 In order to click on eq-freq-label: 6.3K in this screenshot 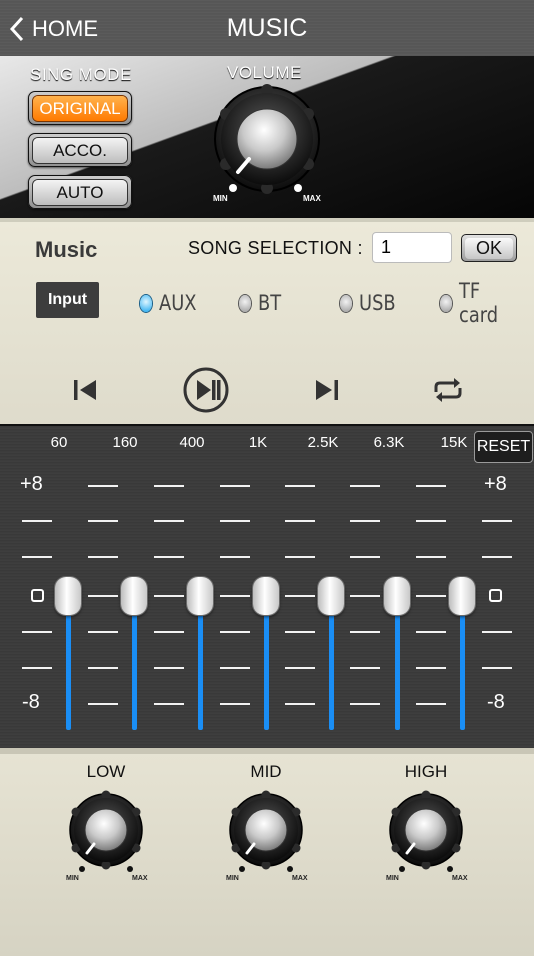, I will do `click(389, 442)`.